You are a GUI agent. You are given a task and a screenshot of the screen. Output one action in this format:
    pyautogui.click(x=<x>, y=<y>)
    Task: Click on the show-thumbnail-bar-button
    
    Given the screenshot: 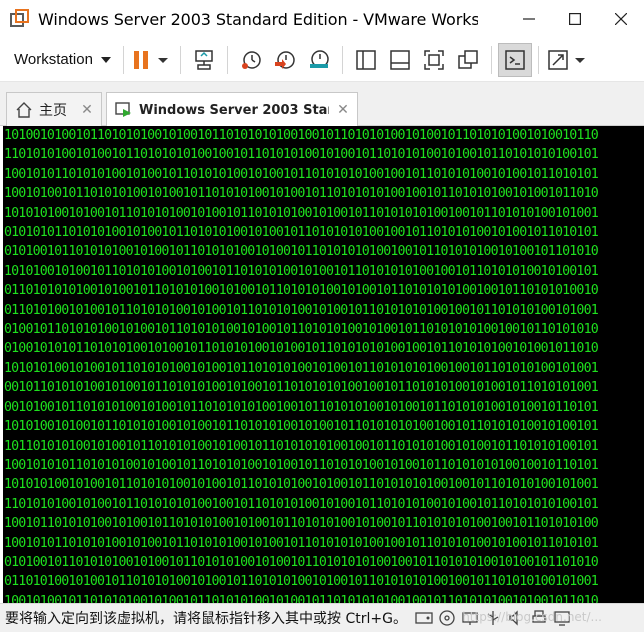 What is the action you would take?
    pyautogui.click(x=400, y=60)
    